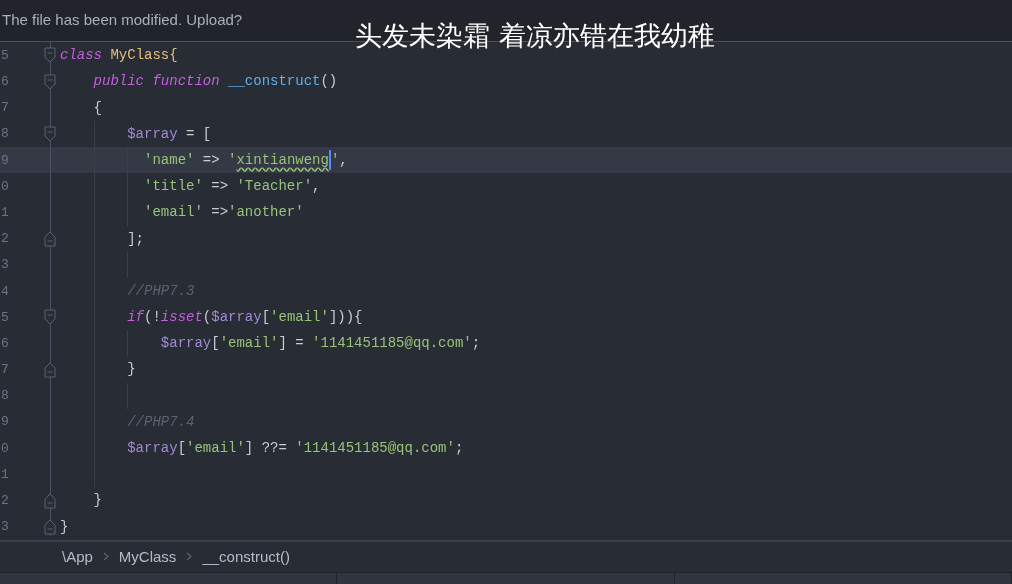  What do you see at coordinates (182, 212) in the screenshot?
I see `code-line: 'email' =>'another'` at bounding box center [182, 212].